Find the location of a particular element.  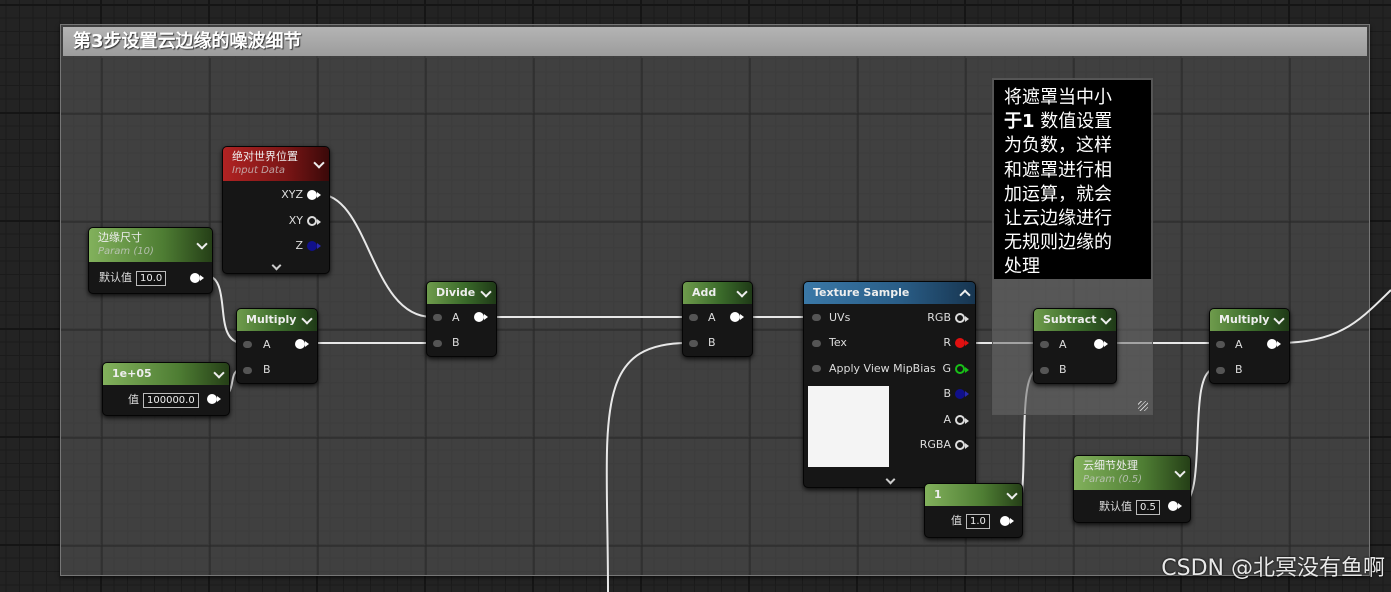

input-pin-tex is located at coordinates (816, 343).